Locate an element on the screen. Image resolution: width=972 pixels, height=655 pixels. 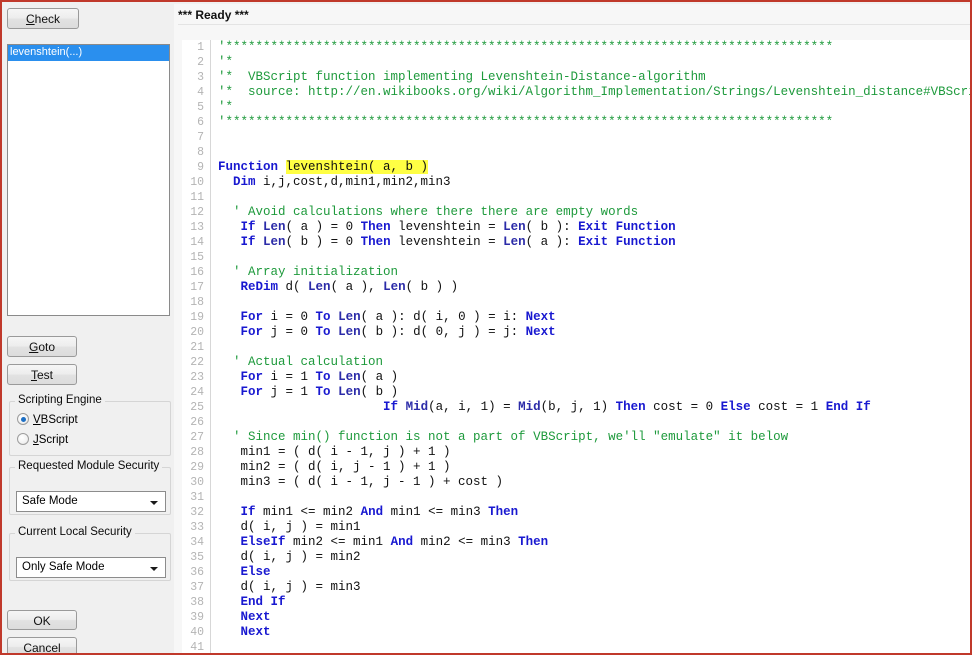
code-line: 37 d( i, j ) = min3 is located at coordinates (576, 587).